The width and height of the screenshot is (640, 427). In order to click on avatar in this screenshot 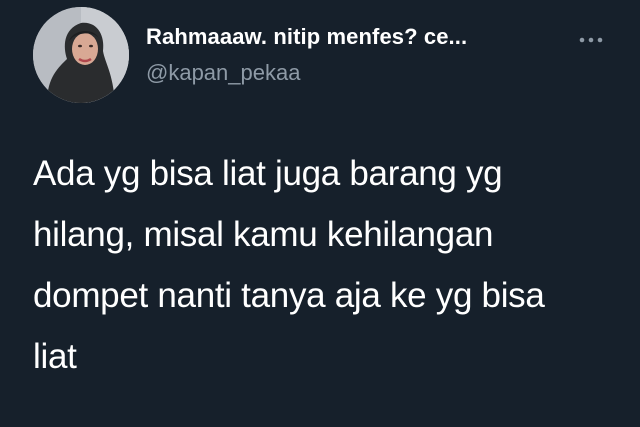, I will do `click(81, 55)`.